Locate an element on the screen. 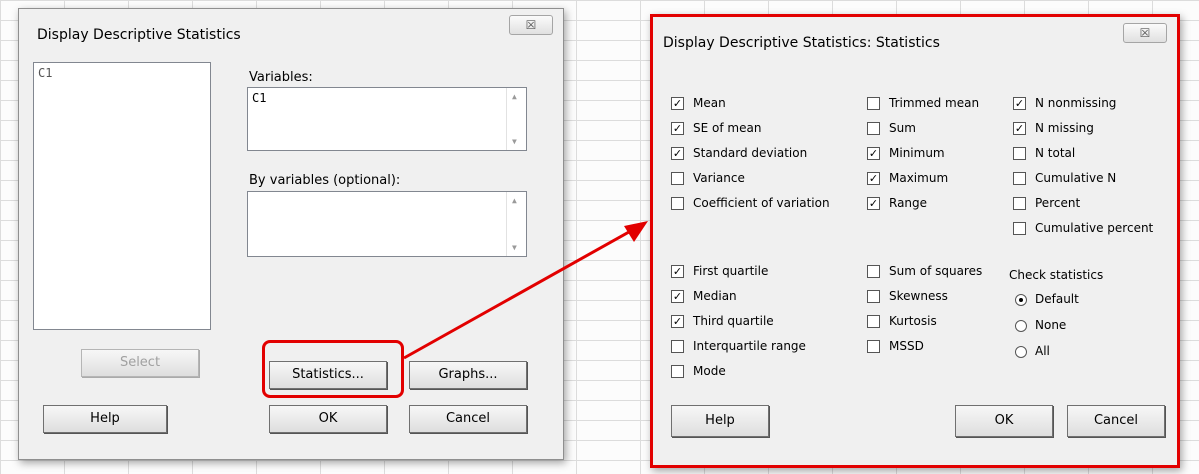 This screenshot has height=474, width=1199. check-statistics-label: Check statistics is located at coordinates (1056, 275).